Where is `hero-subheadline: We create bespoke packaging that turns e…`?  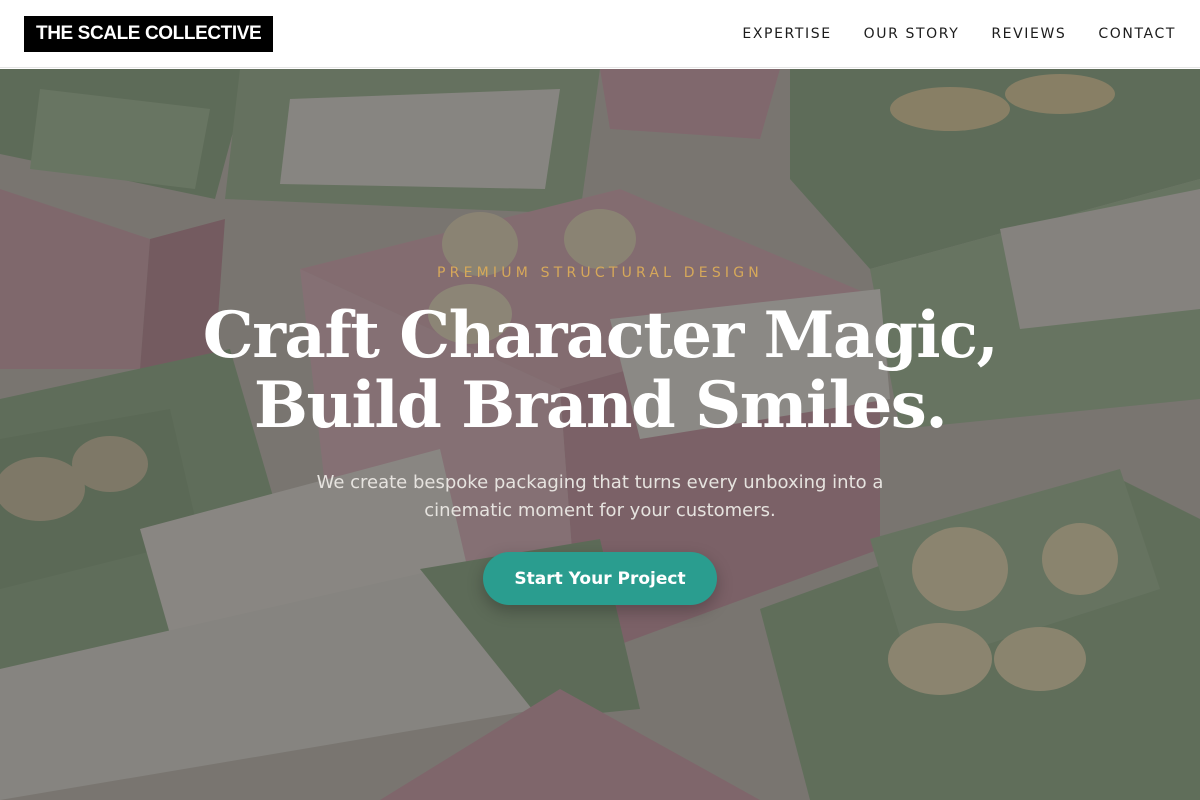 hero-subheadline: We create bespoke packaging that turns e… is located at coordinates (600, 497).